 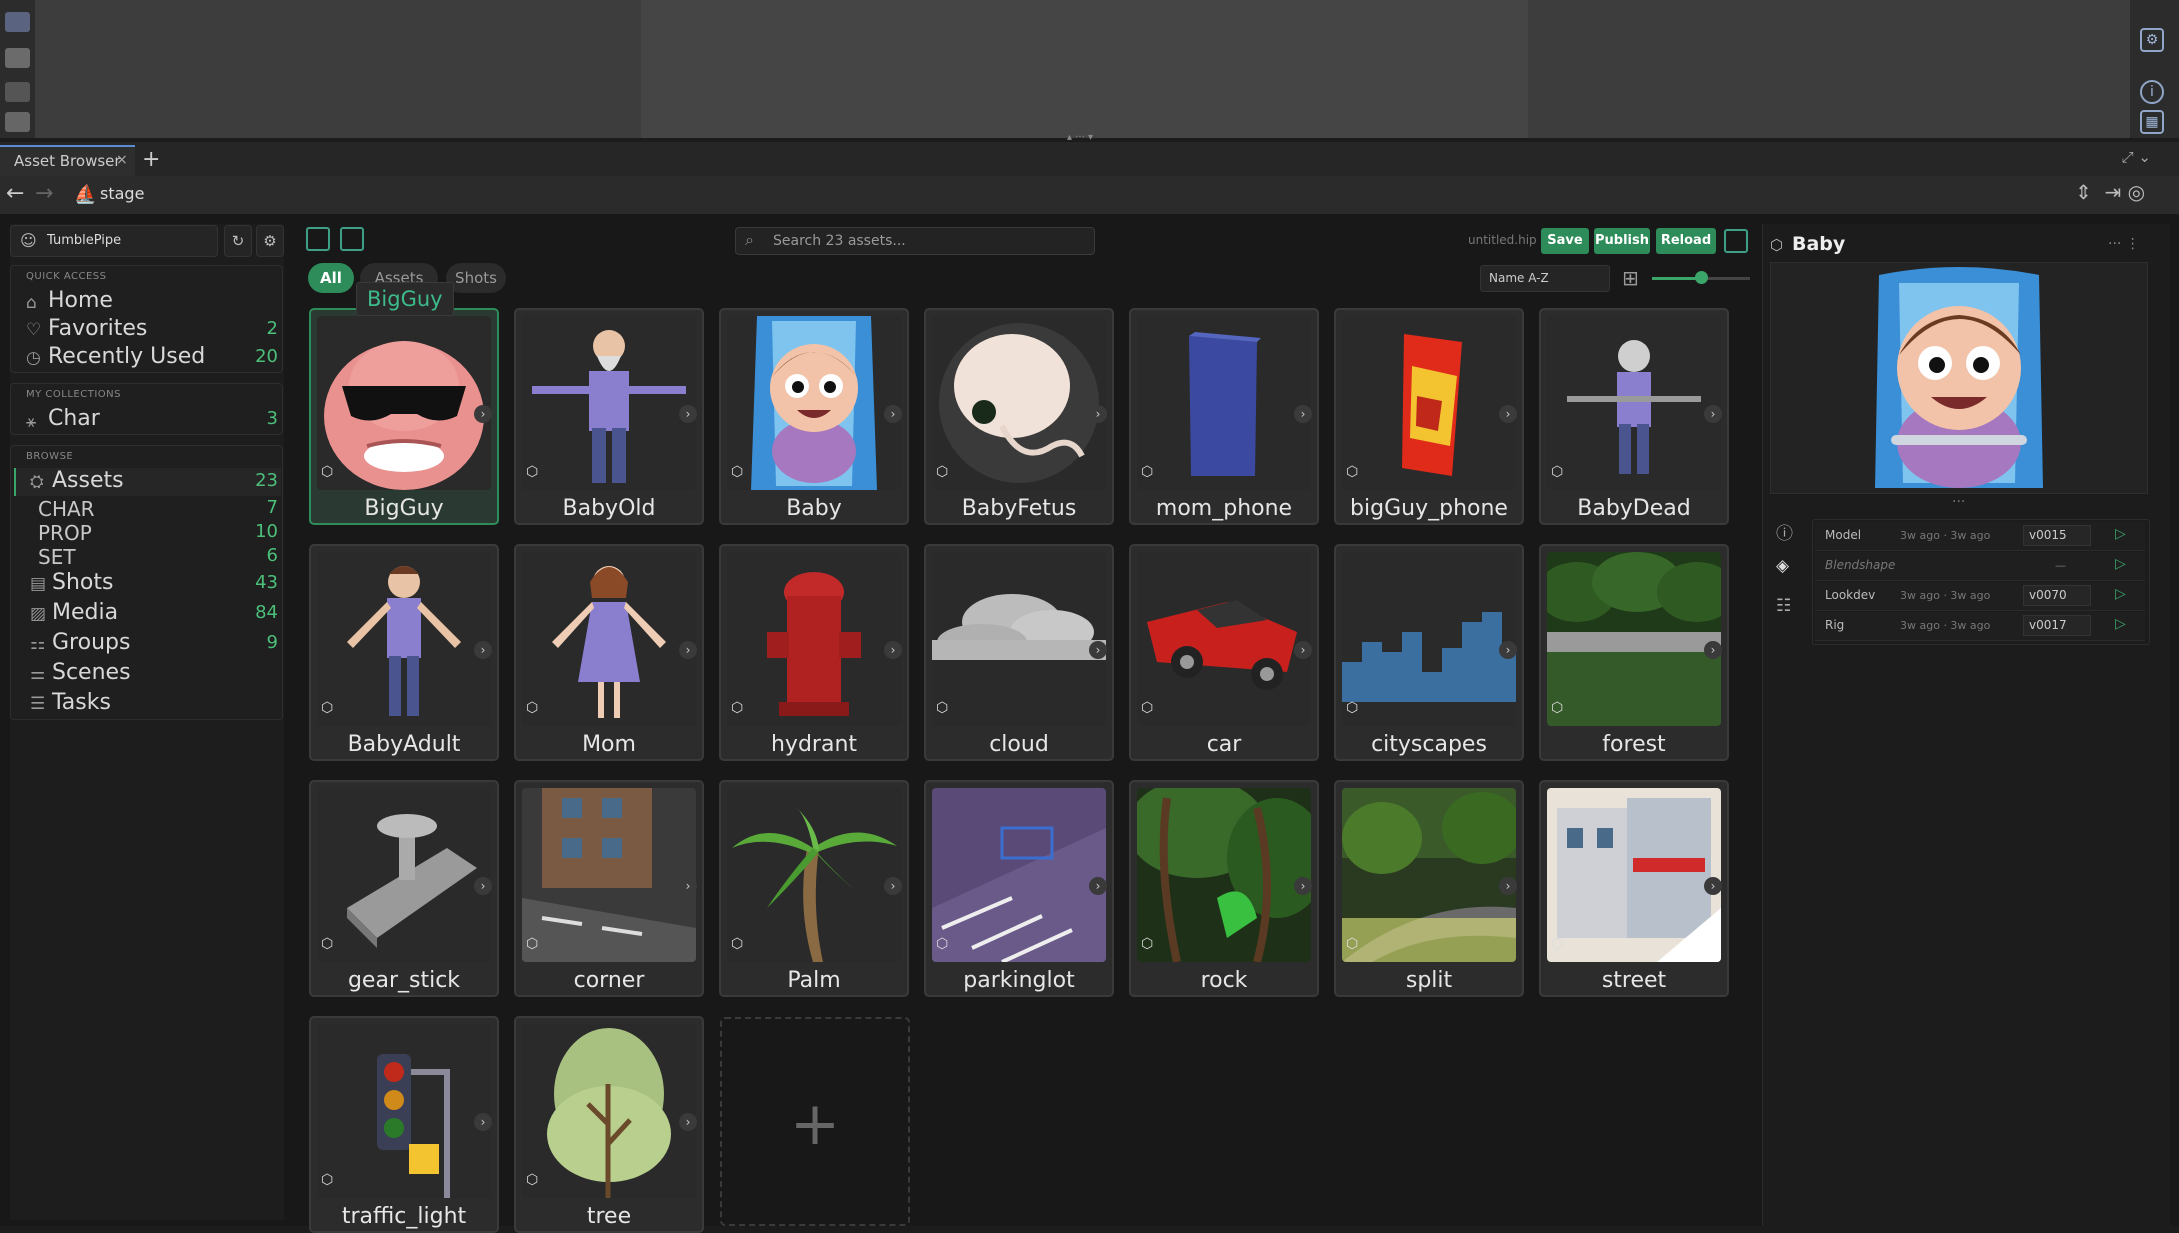 I want to click on save-button: Save, so click(x=1565, y=241).